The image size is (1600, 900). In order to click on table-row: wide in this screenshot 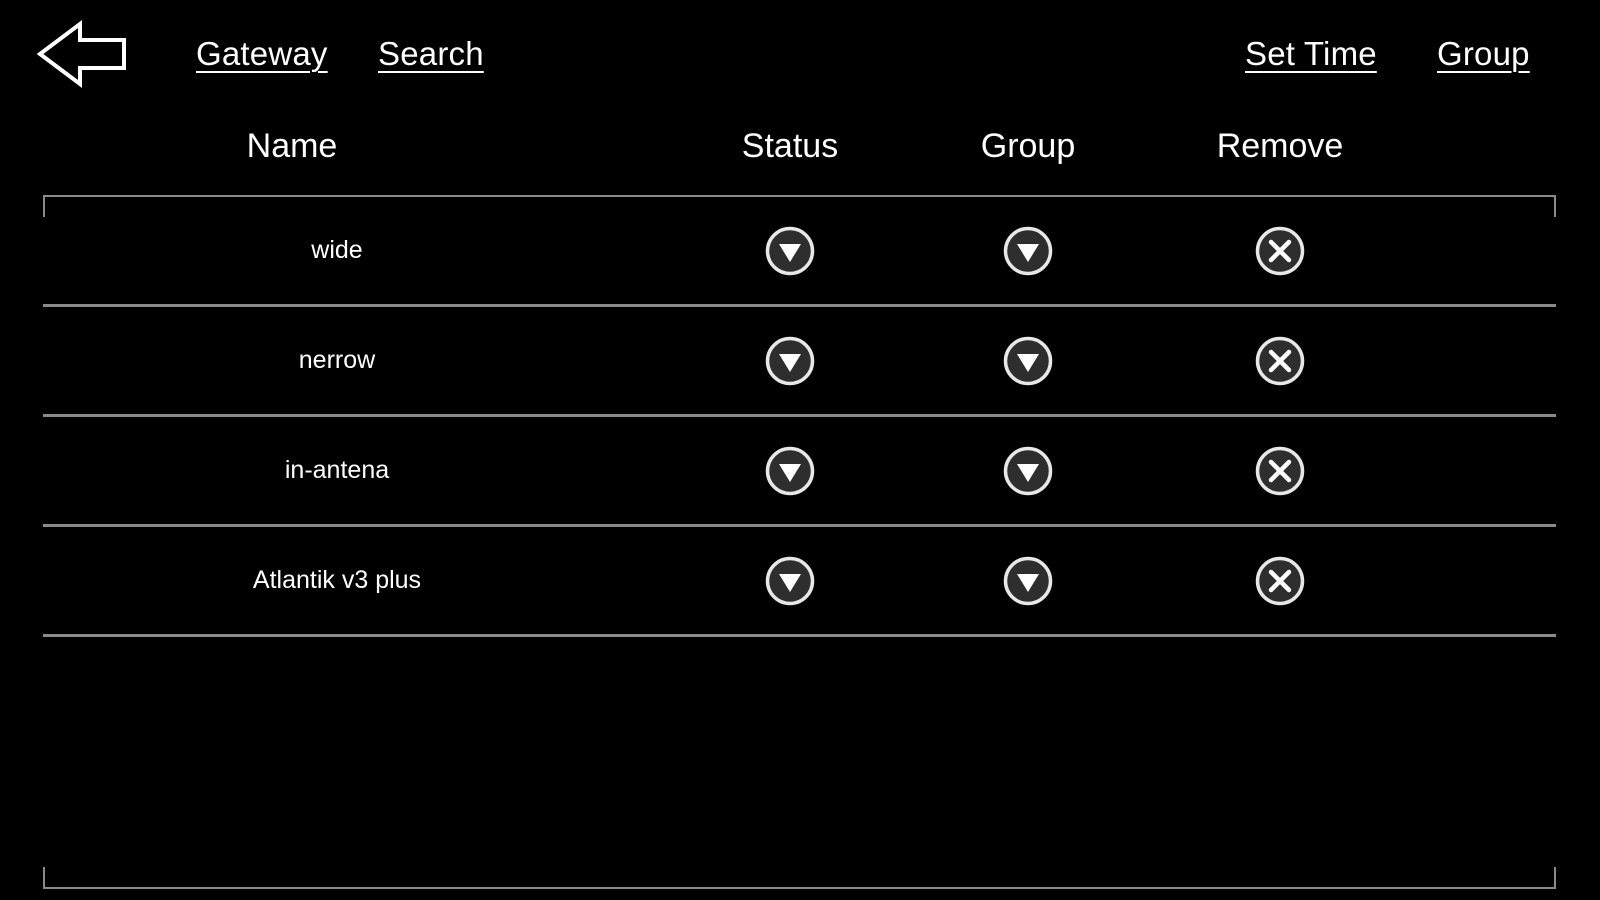, I will do `click(799, 252)`.